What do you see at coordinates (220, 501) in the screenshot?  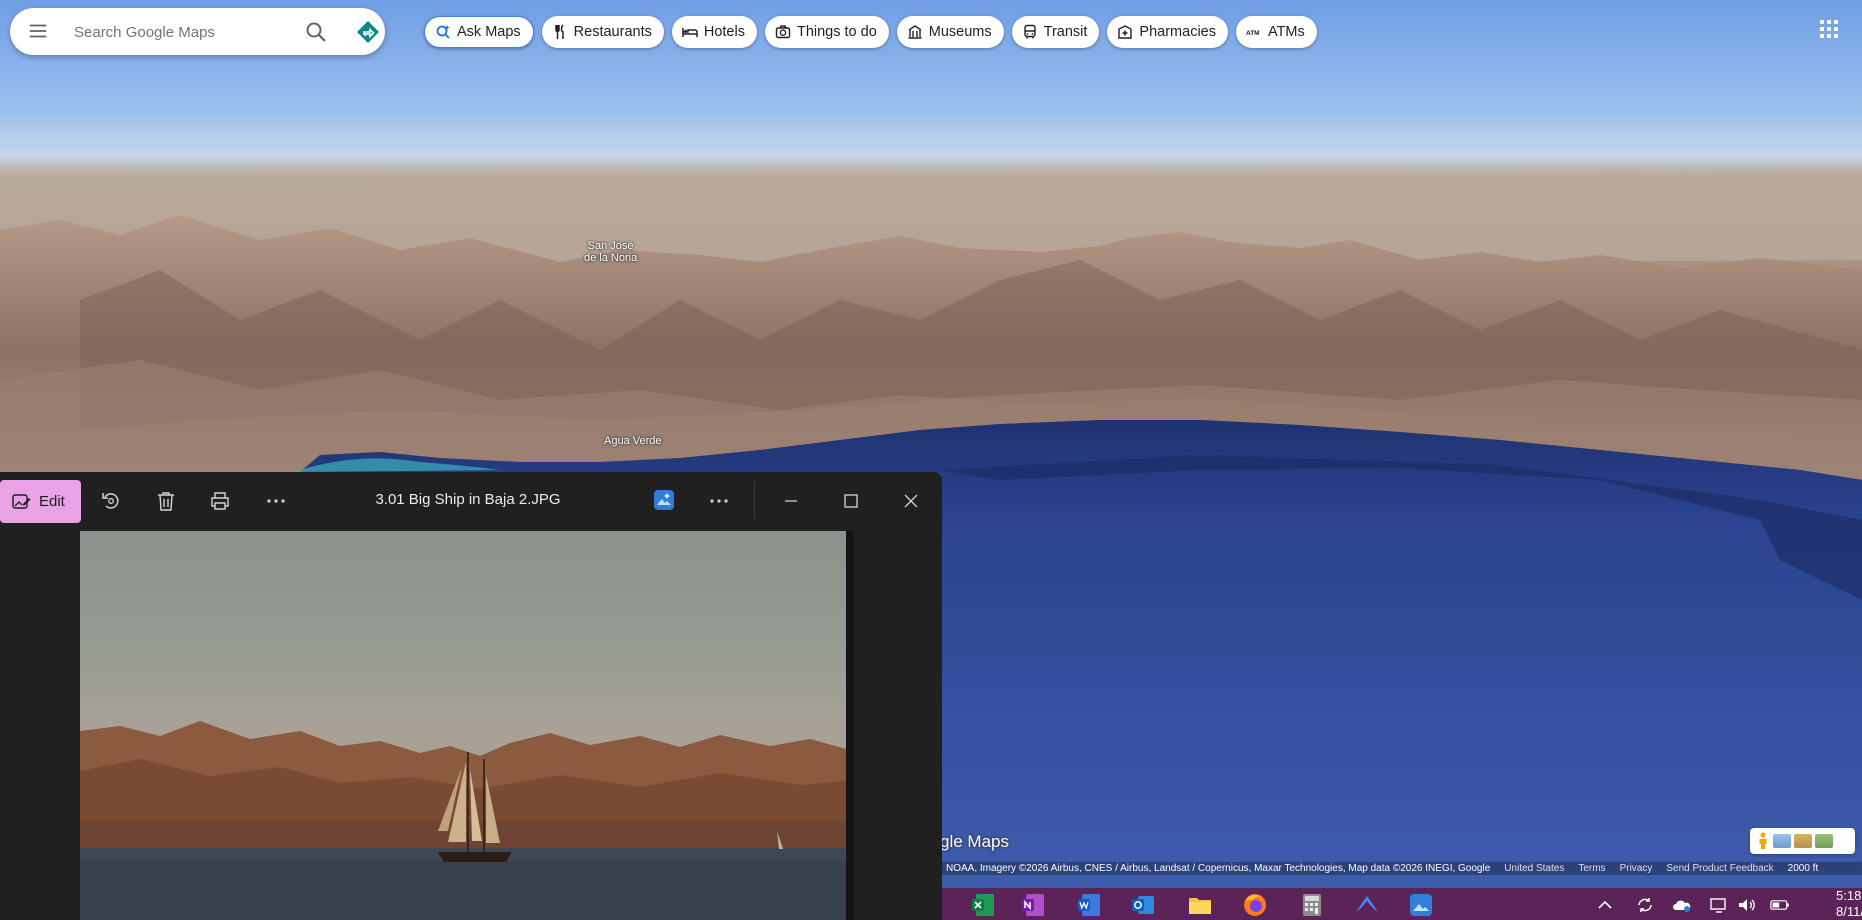 I see `print-icon` at bounding box center [220, 501].